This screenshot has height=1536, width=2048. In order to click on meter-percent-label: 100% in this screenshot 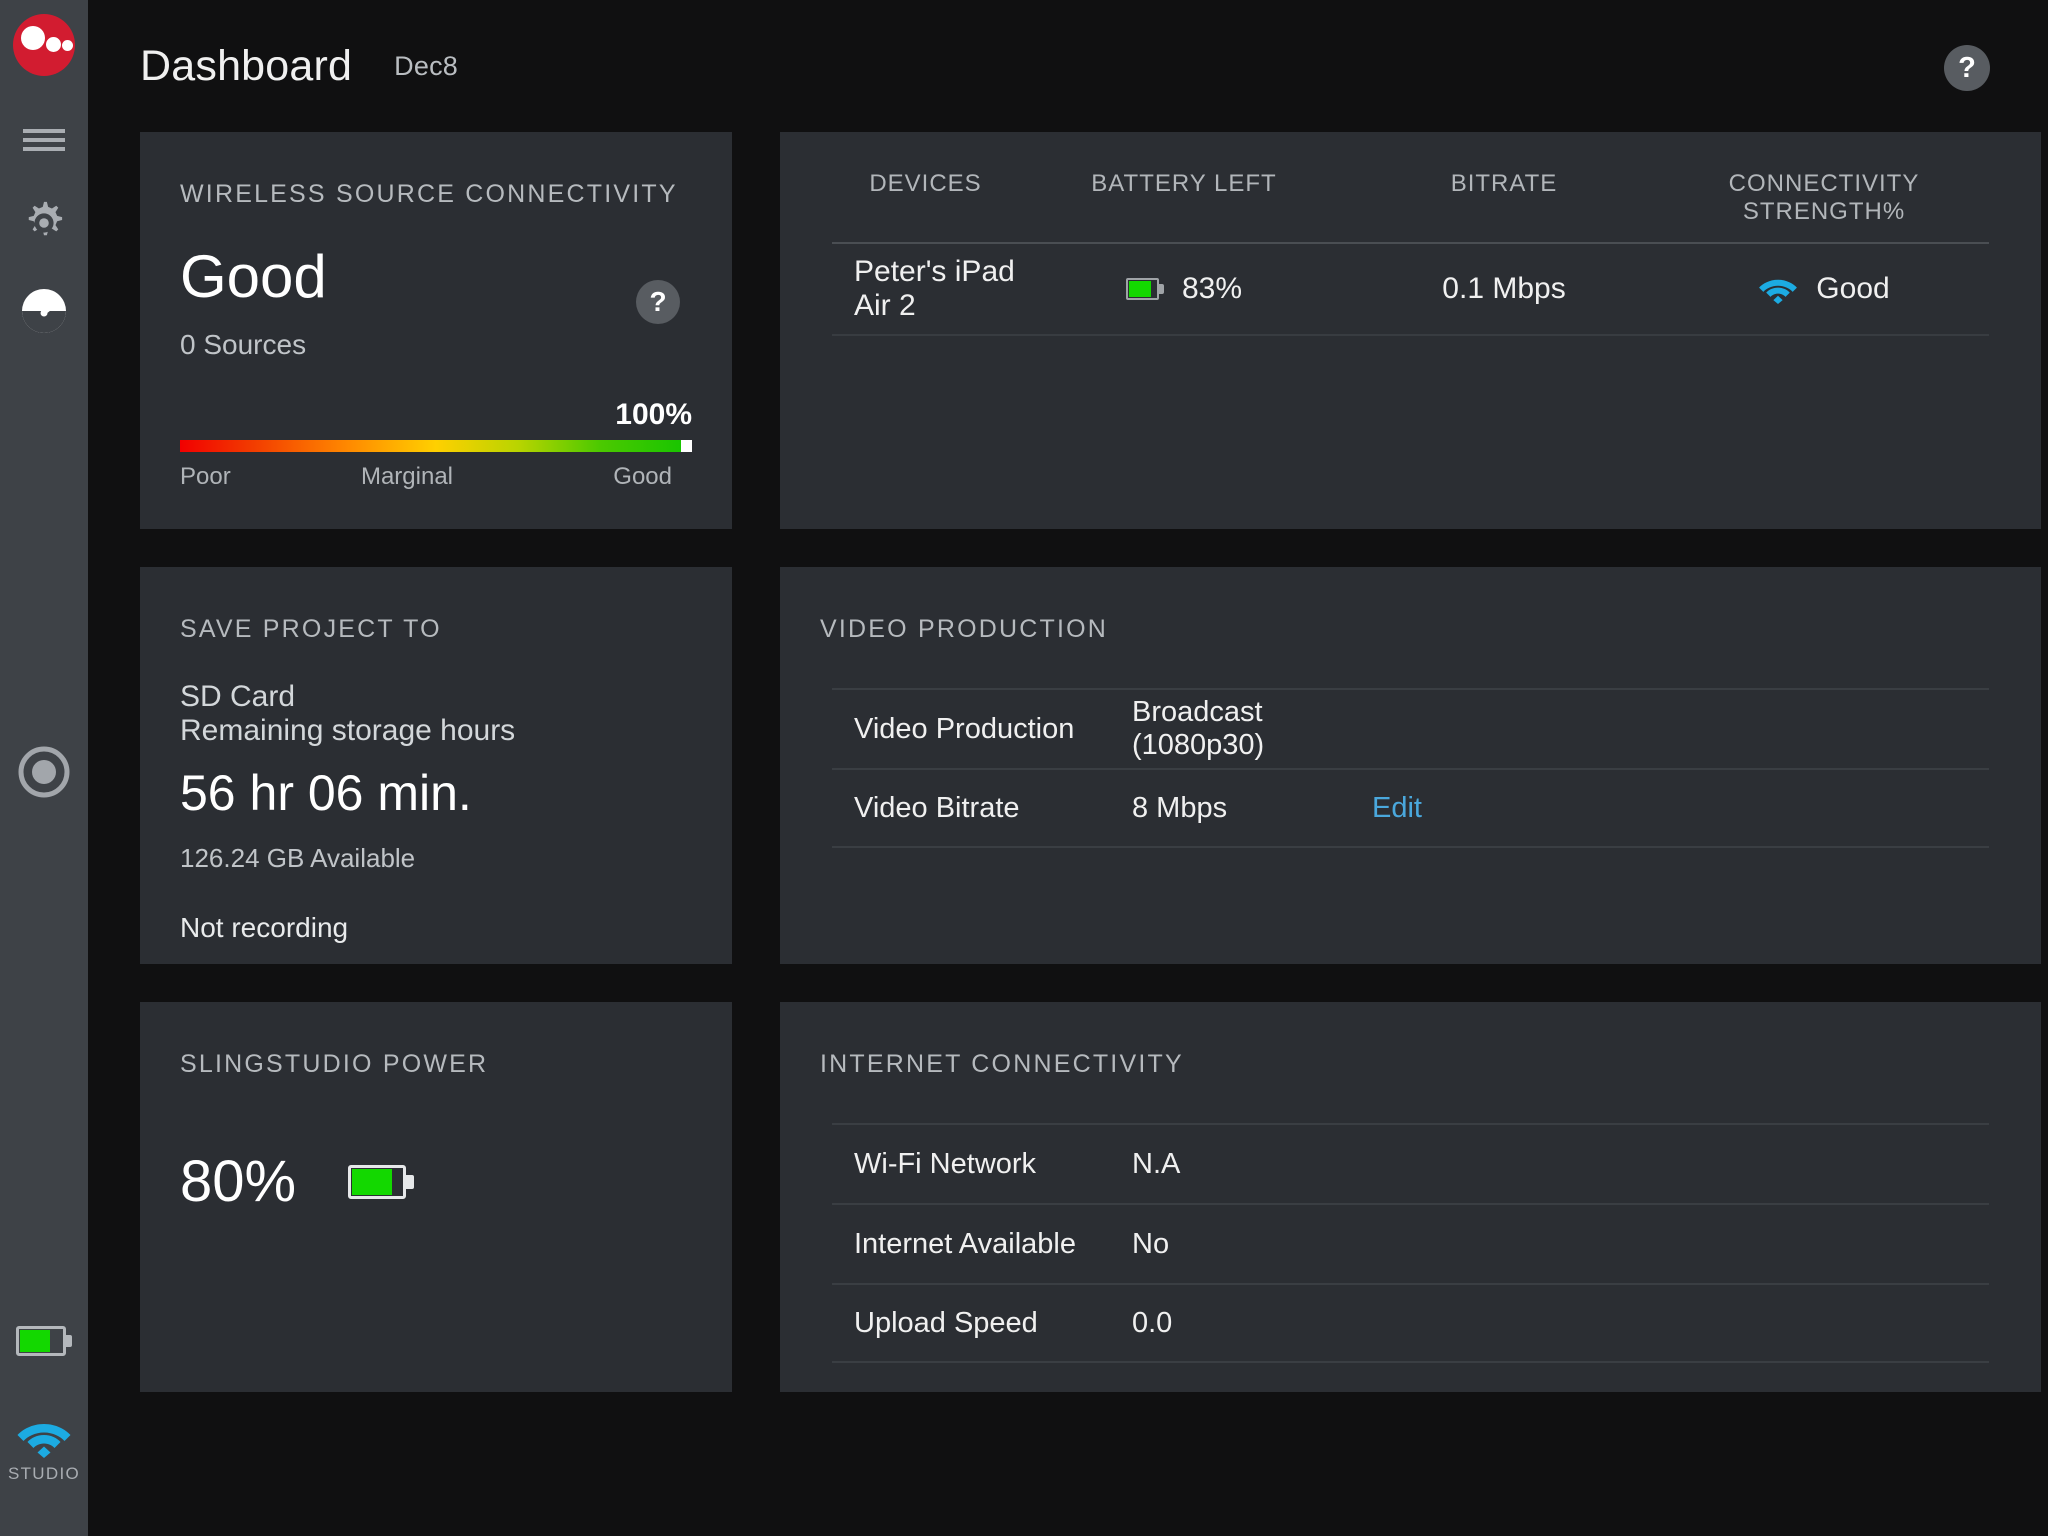, I will do `click(653, 414)`.